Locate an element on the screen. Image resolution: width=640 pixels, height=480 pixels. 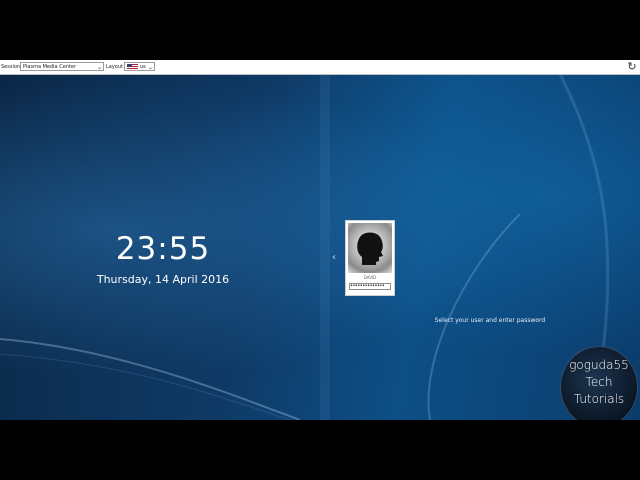
login-hint: Select your user and enter password is located at coordinates (490, 320).